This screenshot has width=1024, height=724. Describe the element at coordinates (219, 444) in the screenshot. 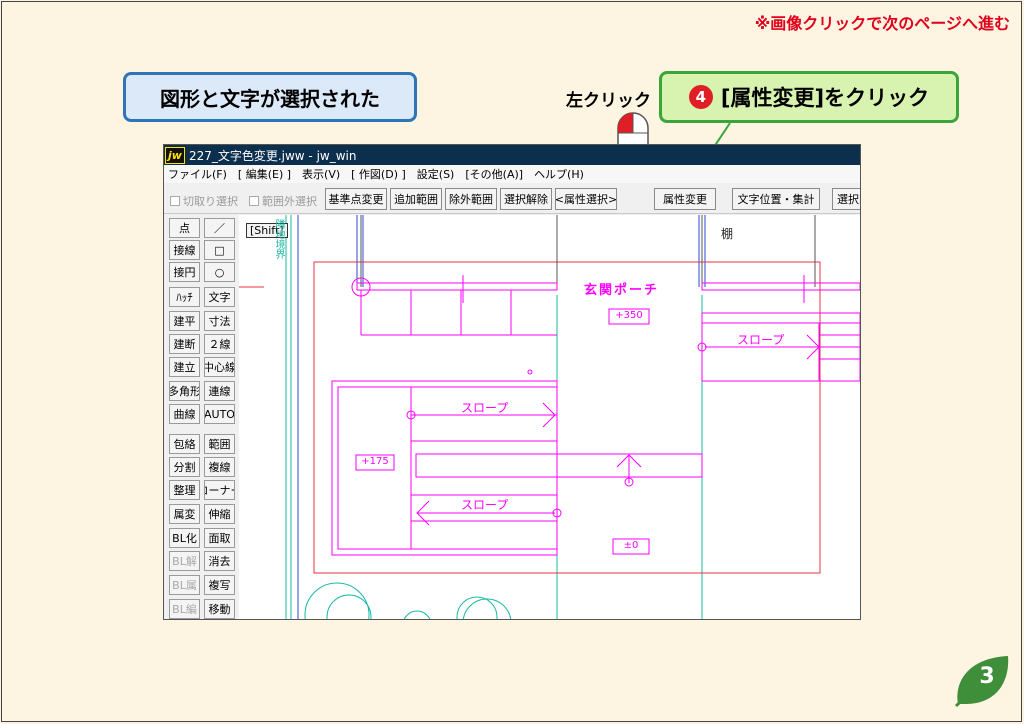

I see `tool-right-9: 範囲` at that location.